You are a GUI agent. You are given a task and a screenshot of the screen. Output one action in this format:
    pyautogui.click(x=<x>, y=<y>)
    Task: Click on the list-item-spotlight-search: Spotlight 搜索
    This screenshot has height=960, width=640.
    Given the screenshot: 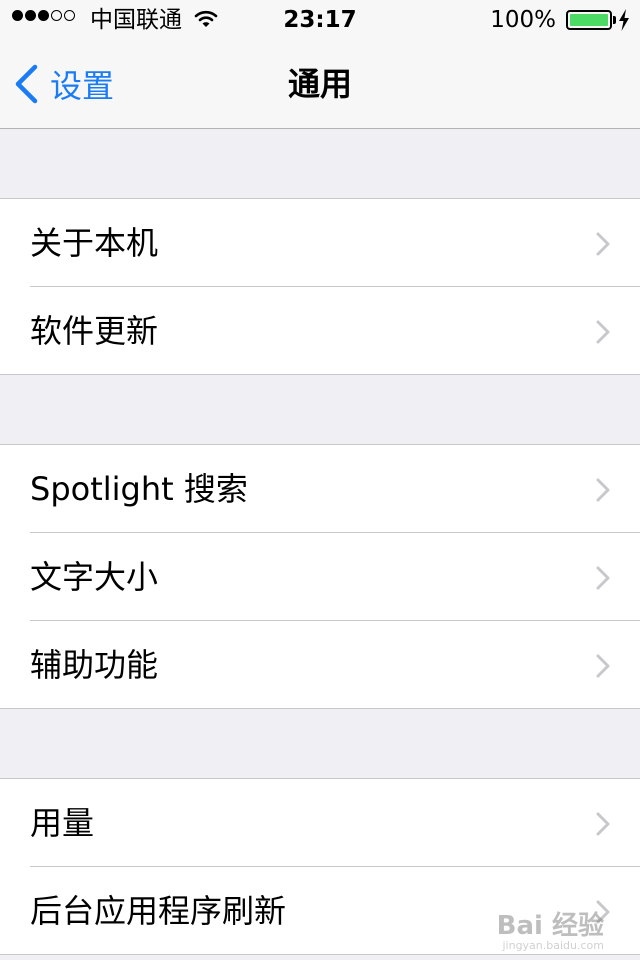 What is the action you would take?
    pyautogui.click(x=320, y=488)
    